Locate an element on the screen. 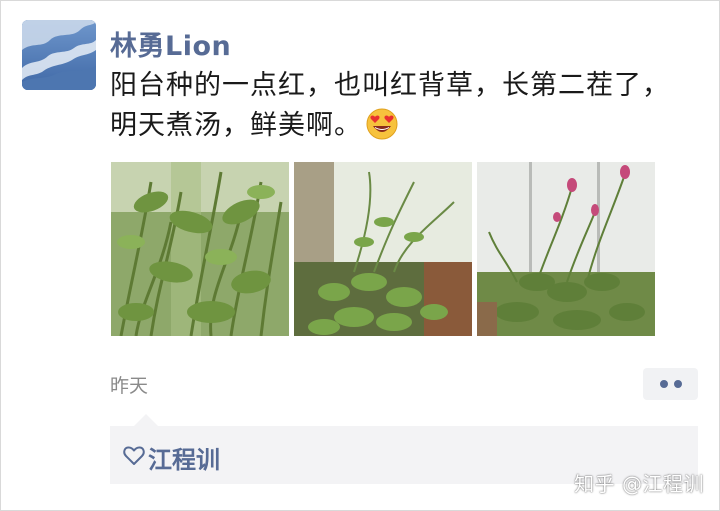 The image size is (720, 511). heart-icon is located at coordinates (134, 455).